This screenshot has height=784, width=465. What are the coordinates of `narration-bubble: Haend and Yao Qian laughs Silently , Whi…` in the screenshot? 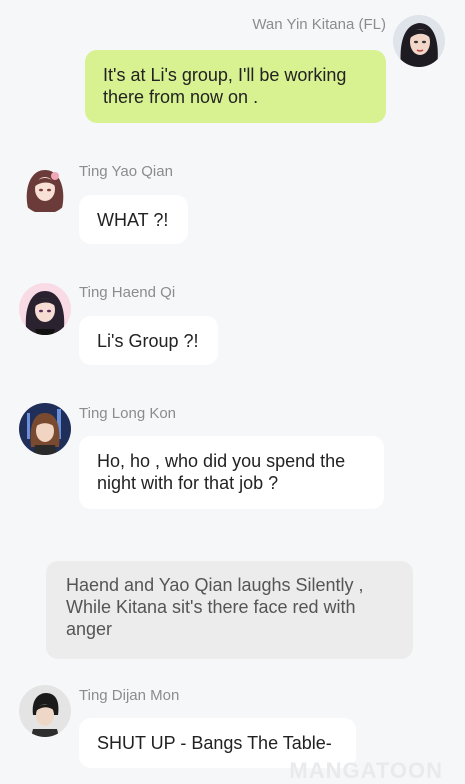 It's located at (229, 610).